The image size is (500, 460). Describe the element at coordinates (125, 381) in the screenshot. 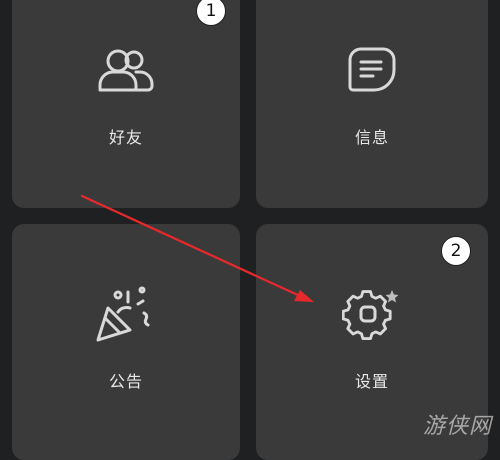

I see `notice-label: 公告` at that location.